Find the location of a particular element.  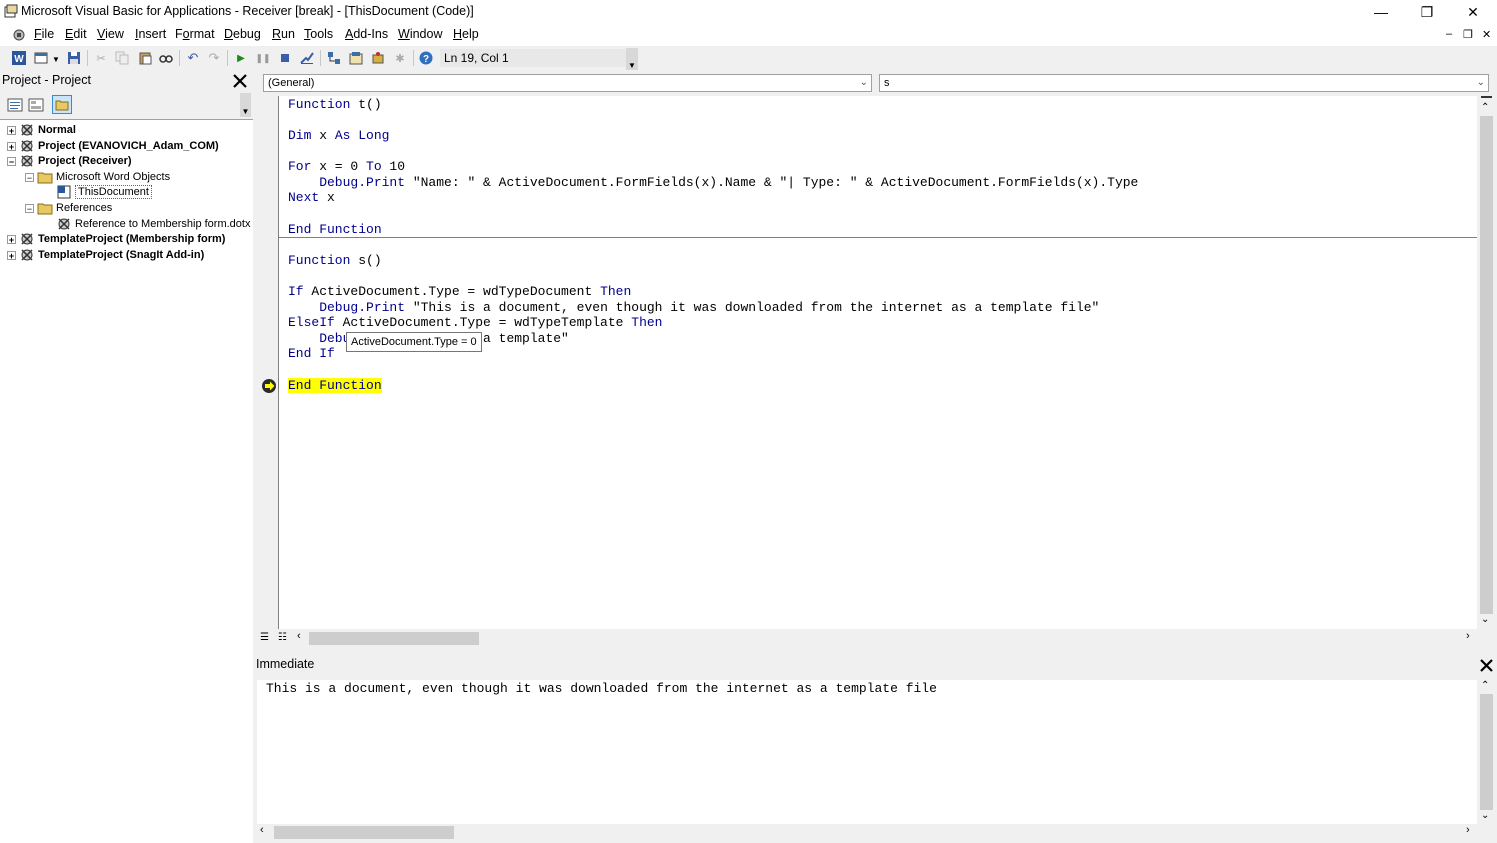

design-mode-icon is located at coordinates (307, 58).